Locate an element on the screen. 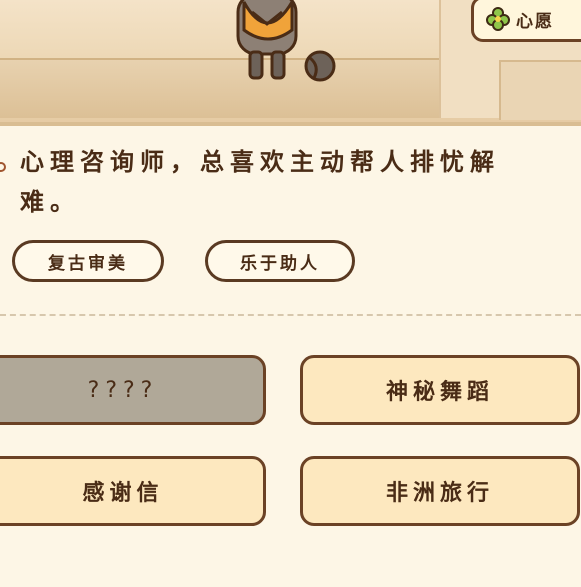  option-mysterious-dance: 神秘舞蹈 is located at coordinates (440, 390).